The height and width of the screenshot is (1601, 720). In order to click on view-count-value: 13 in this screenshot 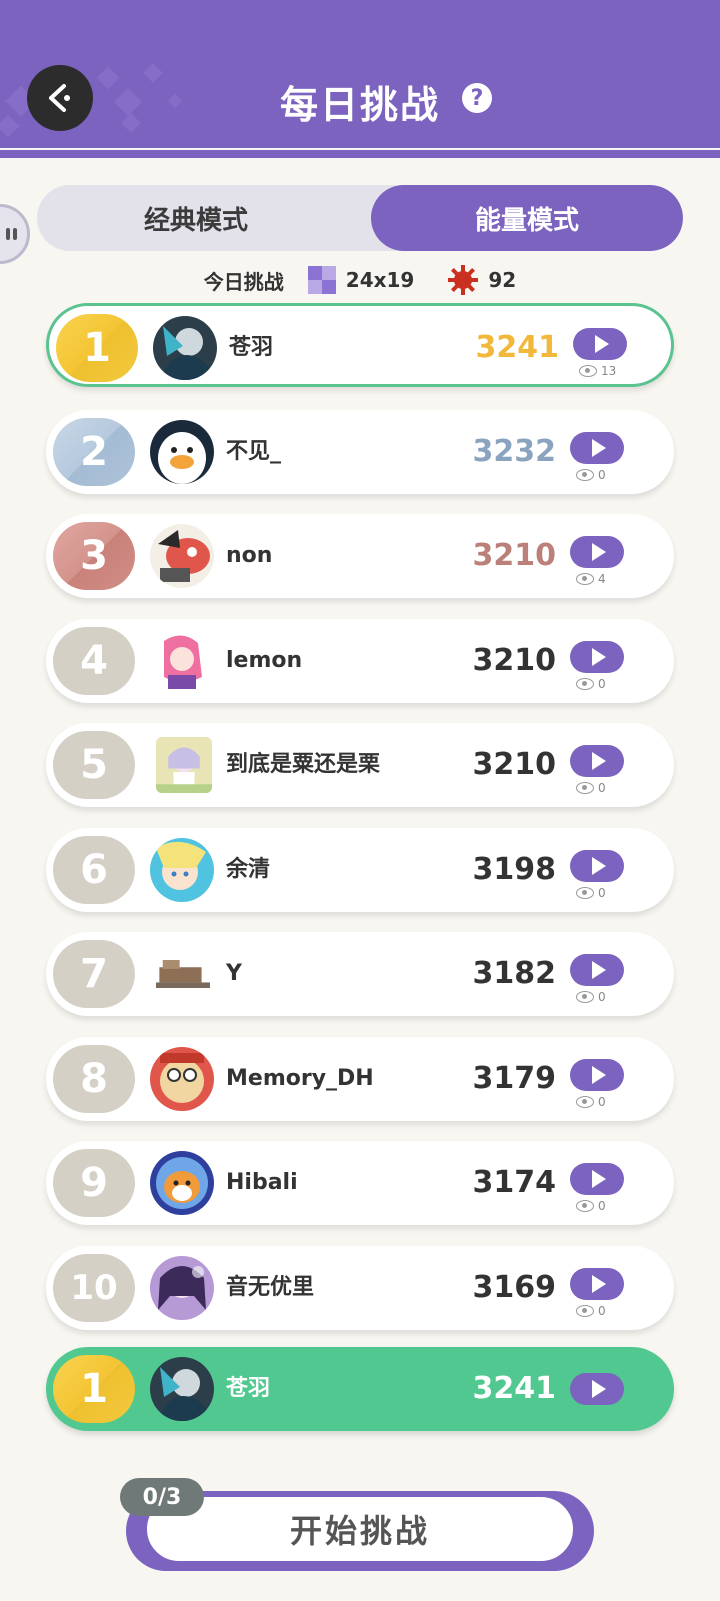, I will do `click(609, 371)`.